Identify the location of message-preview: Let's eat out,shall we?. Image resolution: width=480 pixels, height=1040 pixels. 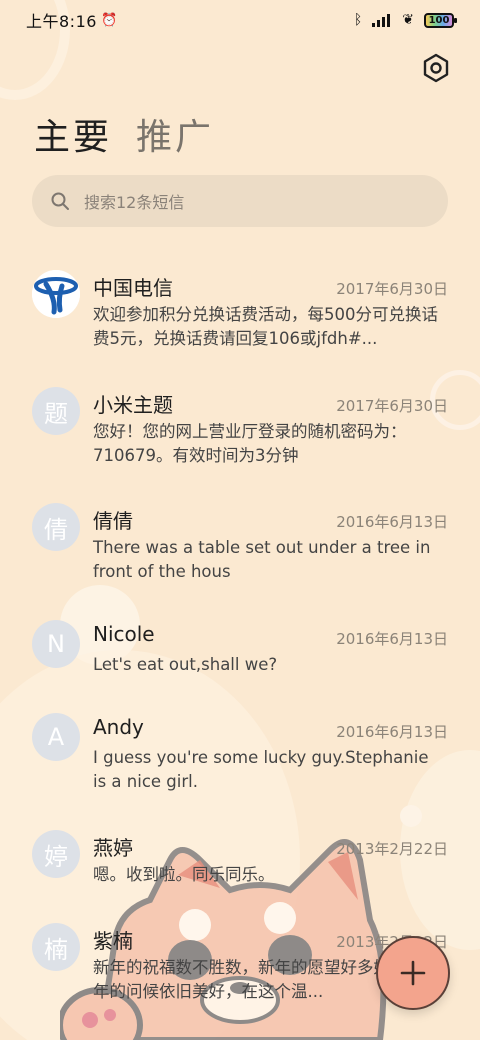
(185, 664).